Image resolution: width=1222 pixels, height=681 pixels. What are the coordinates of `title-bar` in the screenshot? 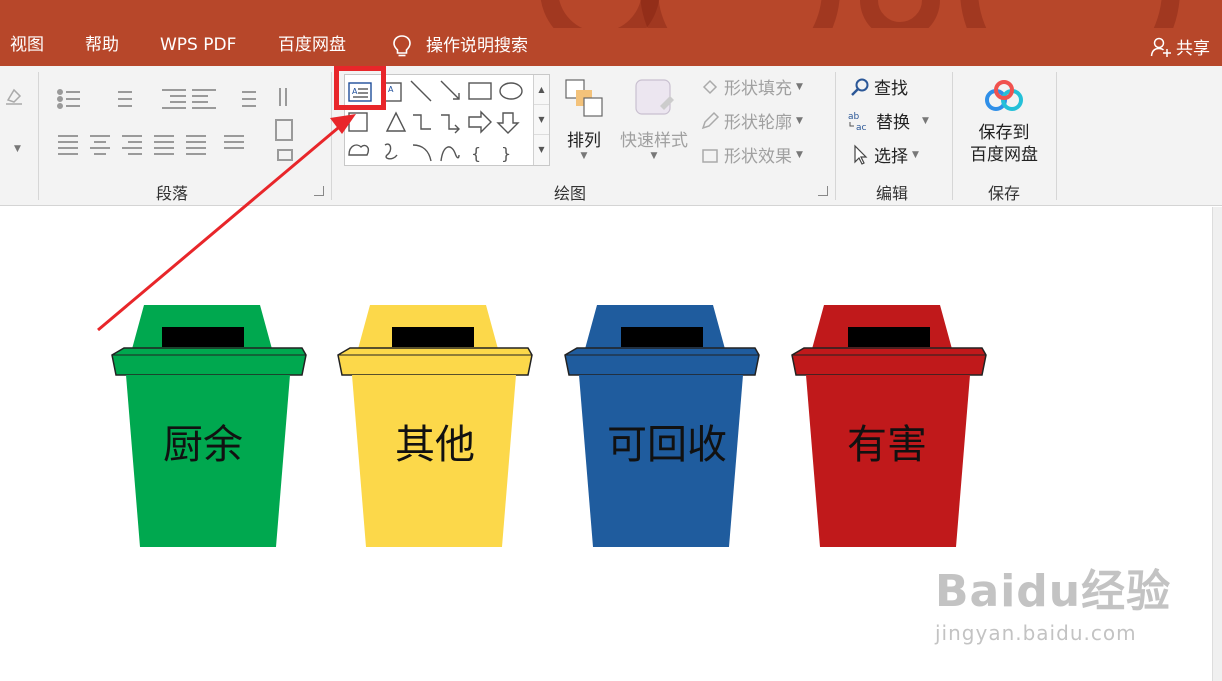 It's located at (611, 14).